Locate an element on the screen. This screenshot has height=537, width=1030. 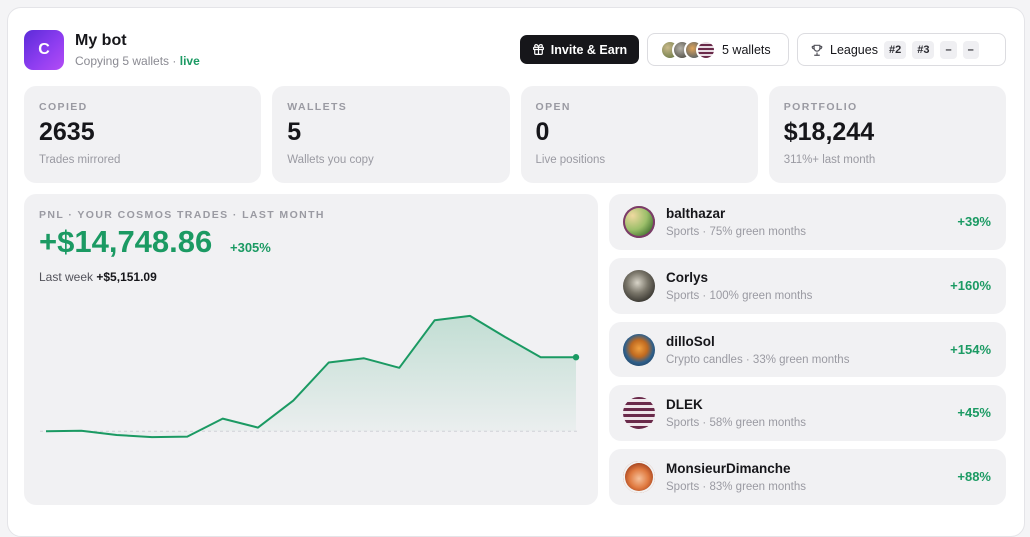
wallet-name: dilloSol is located at coordinates (690, 341).